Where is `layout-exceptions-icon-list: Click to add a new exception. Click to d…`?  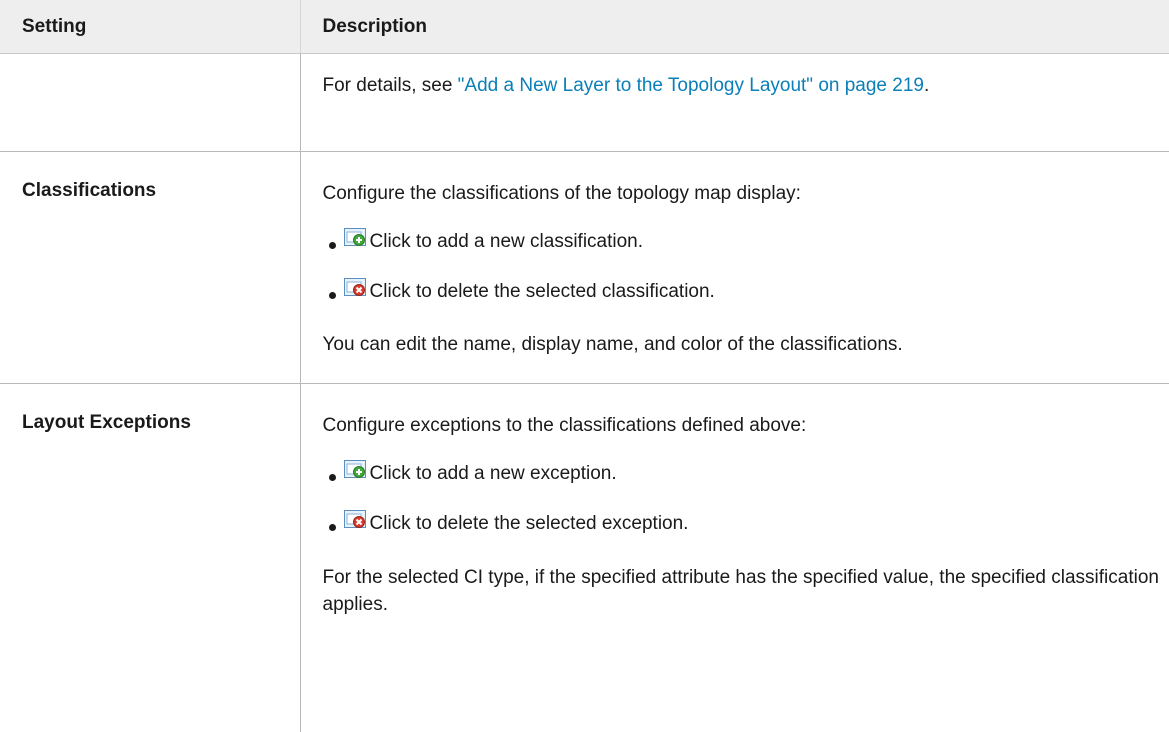 layout-exceptions-icon-list: Click to add a new exception. Click to d… is located at coordinates (746, 499).